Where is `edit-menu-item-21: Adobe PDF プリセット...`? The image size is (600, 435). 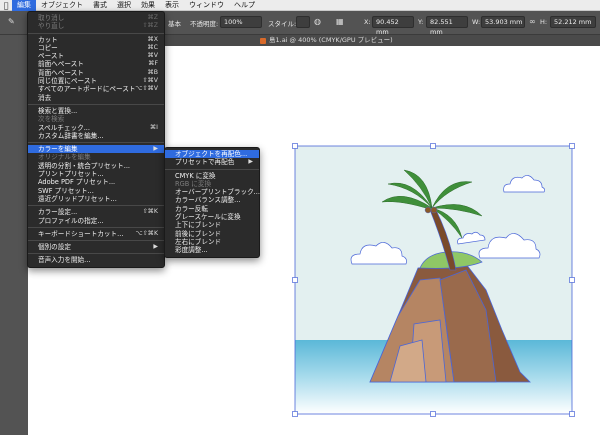 edit-menu-item-21: Adobe PDF プリセット... is located at coordinates (96, 182).